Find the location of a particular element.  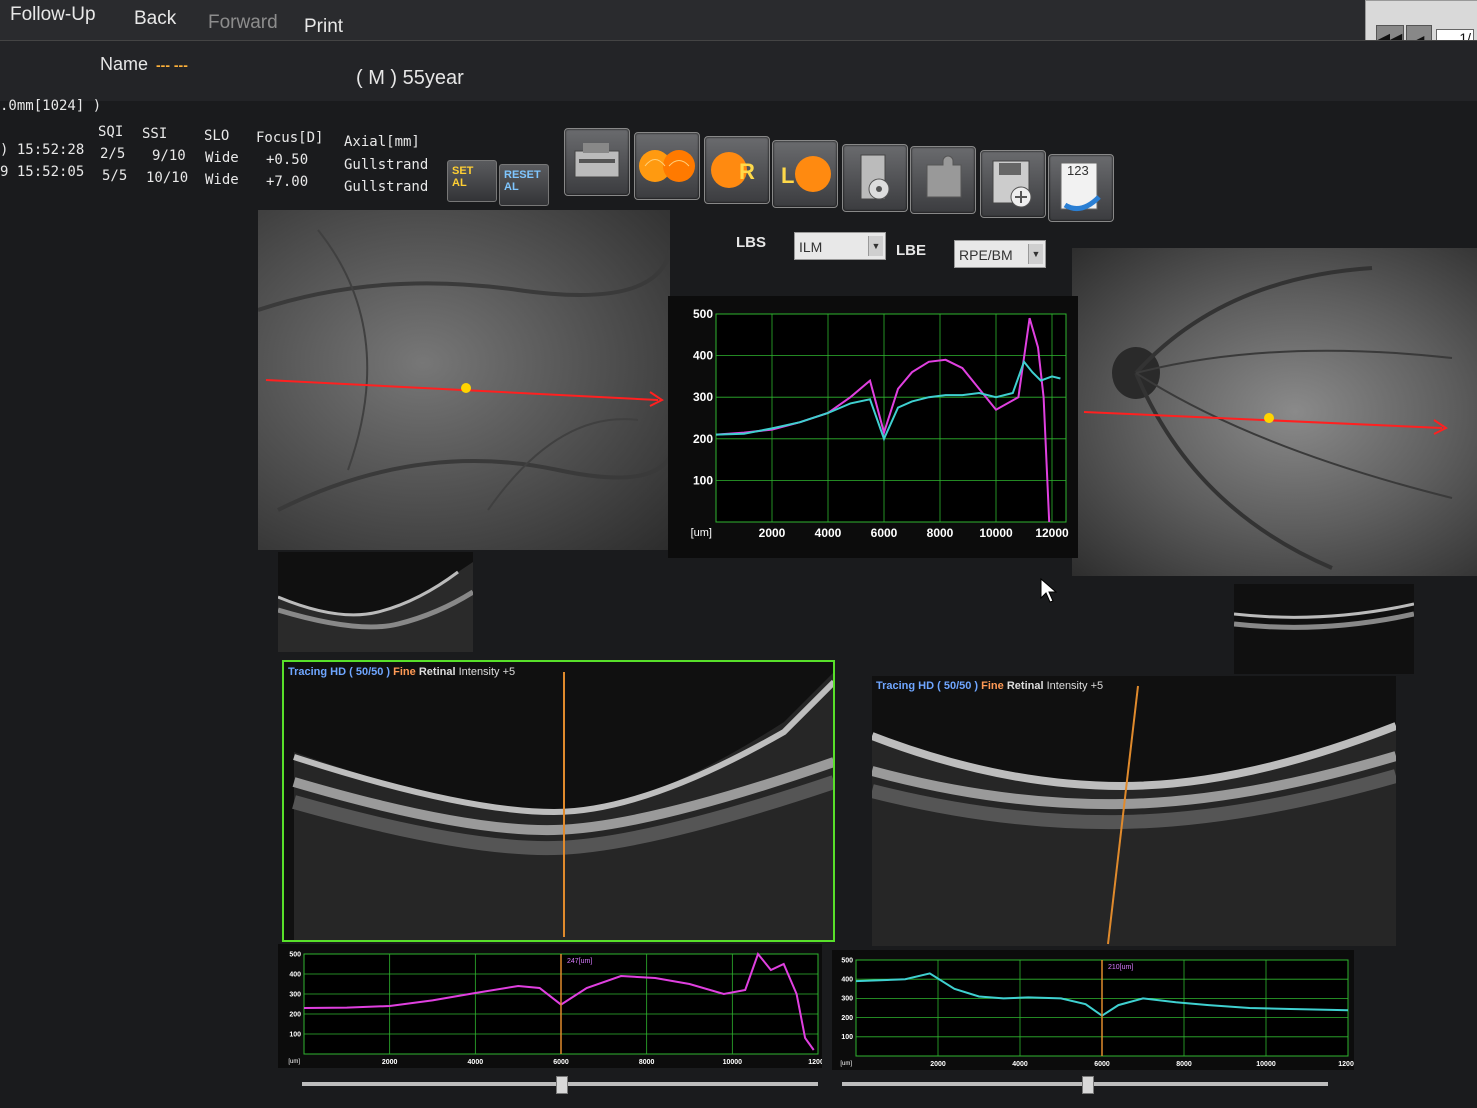

right-eye-button: R is located at coordinates (737, 170).